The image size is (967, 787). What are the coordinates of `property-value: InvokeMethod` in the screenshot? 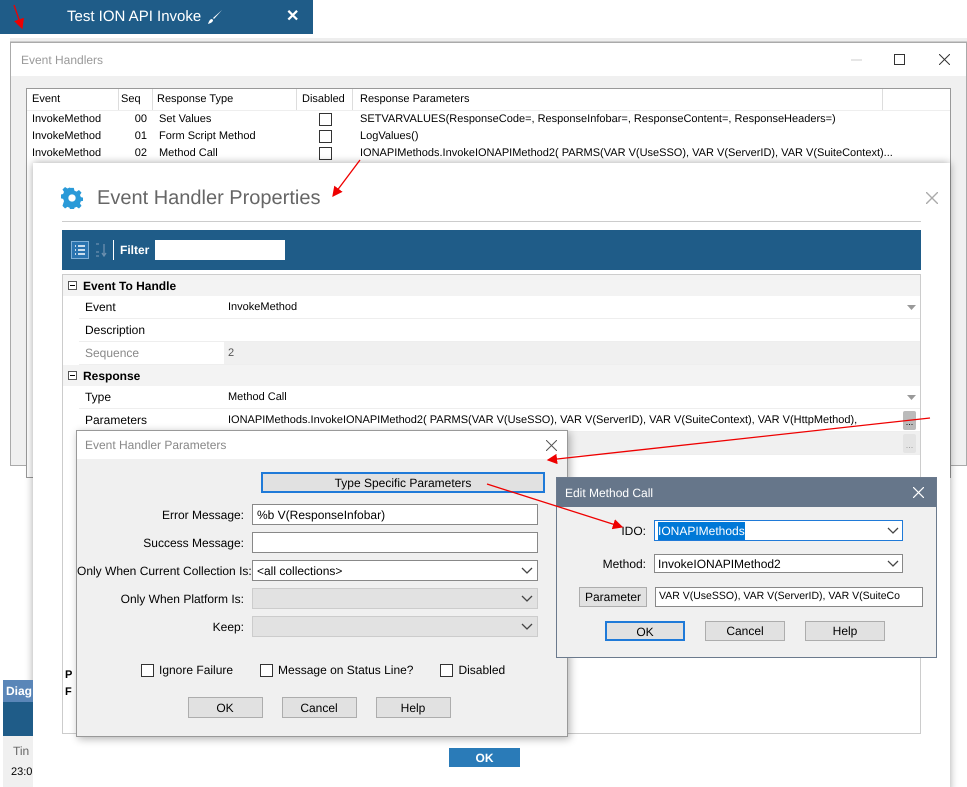 It's located at (262, 307).